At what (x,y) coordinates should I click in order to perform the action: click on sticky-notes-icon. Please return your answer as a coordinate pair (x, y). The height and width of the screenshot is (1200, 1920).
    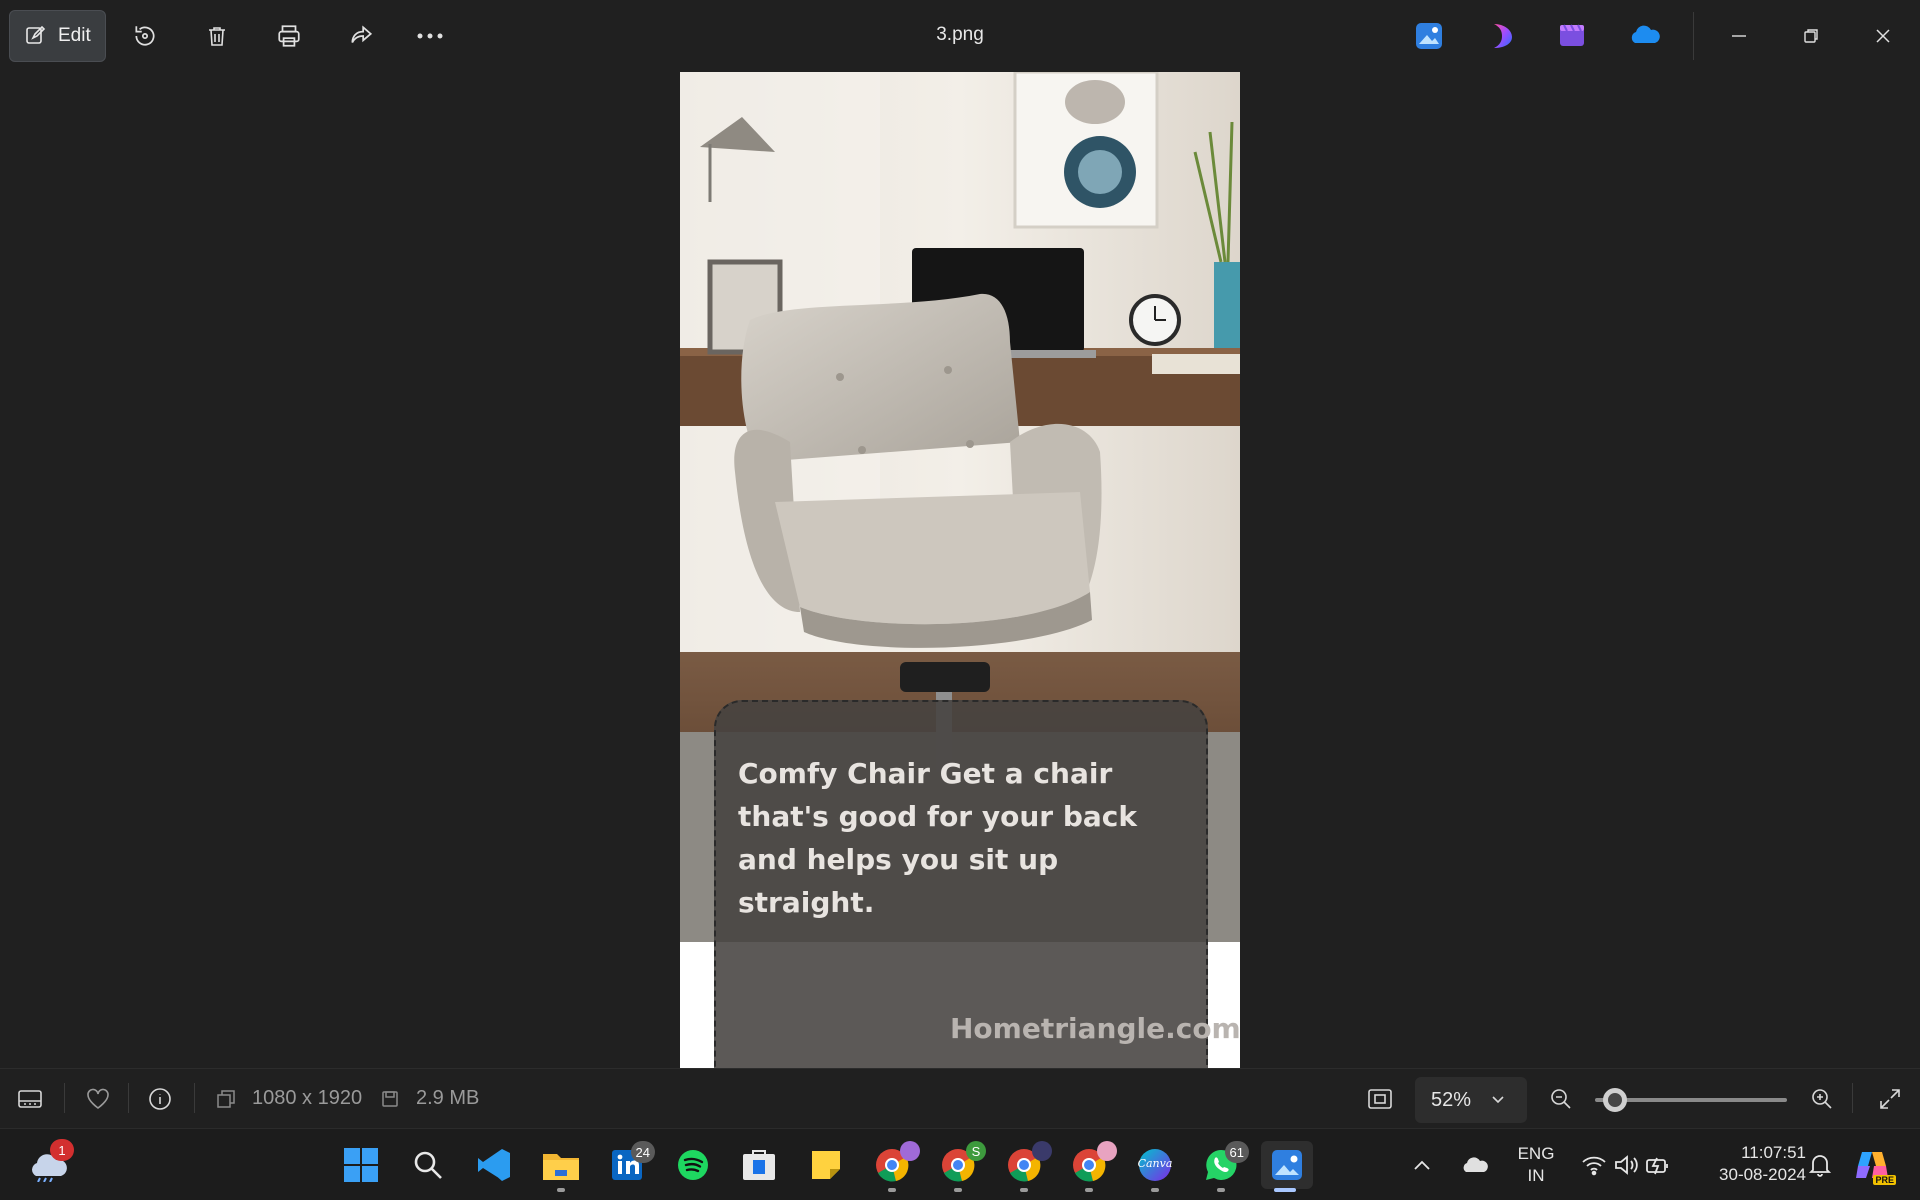
    Looking at the image, I should click on (826, 1165).